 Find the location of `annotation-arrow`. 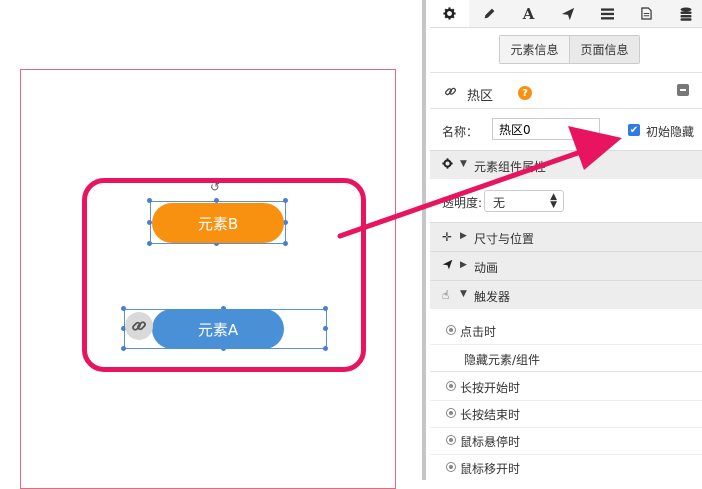

annotation-arrow is located at coordinates (479, 182).